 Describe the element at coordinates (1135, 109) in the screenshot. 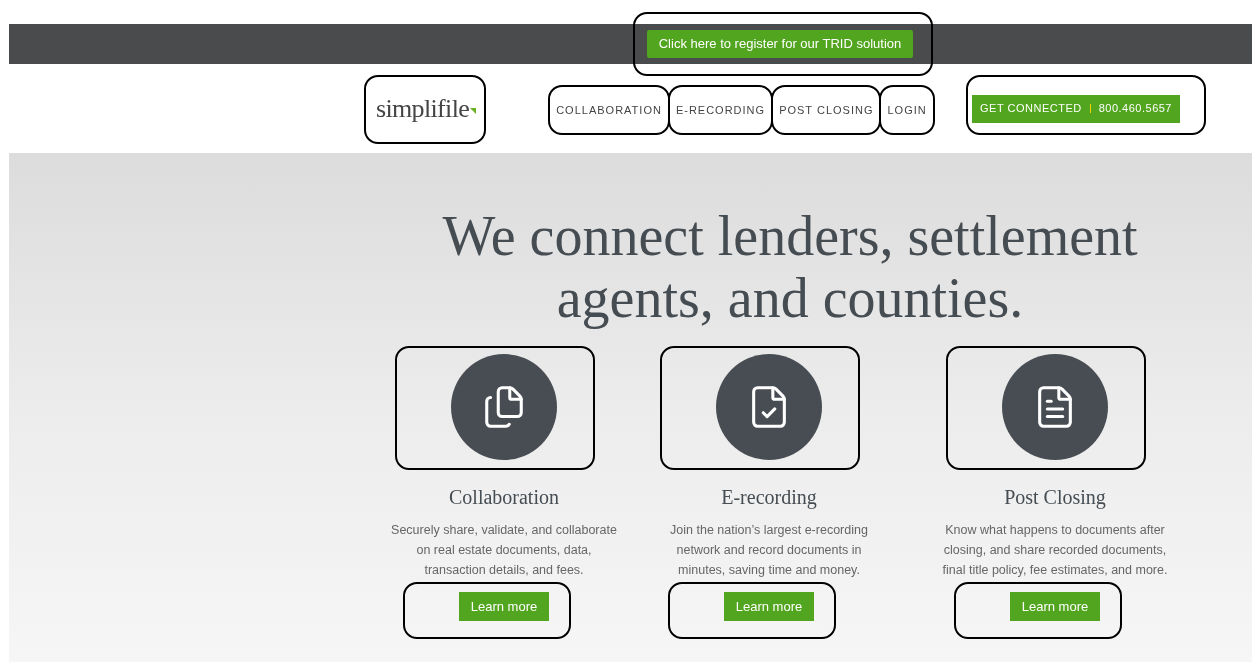

I see `phone-number: 800.460.5657` at that location.